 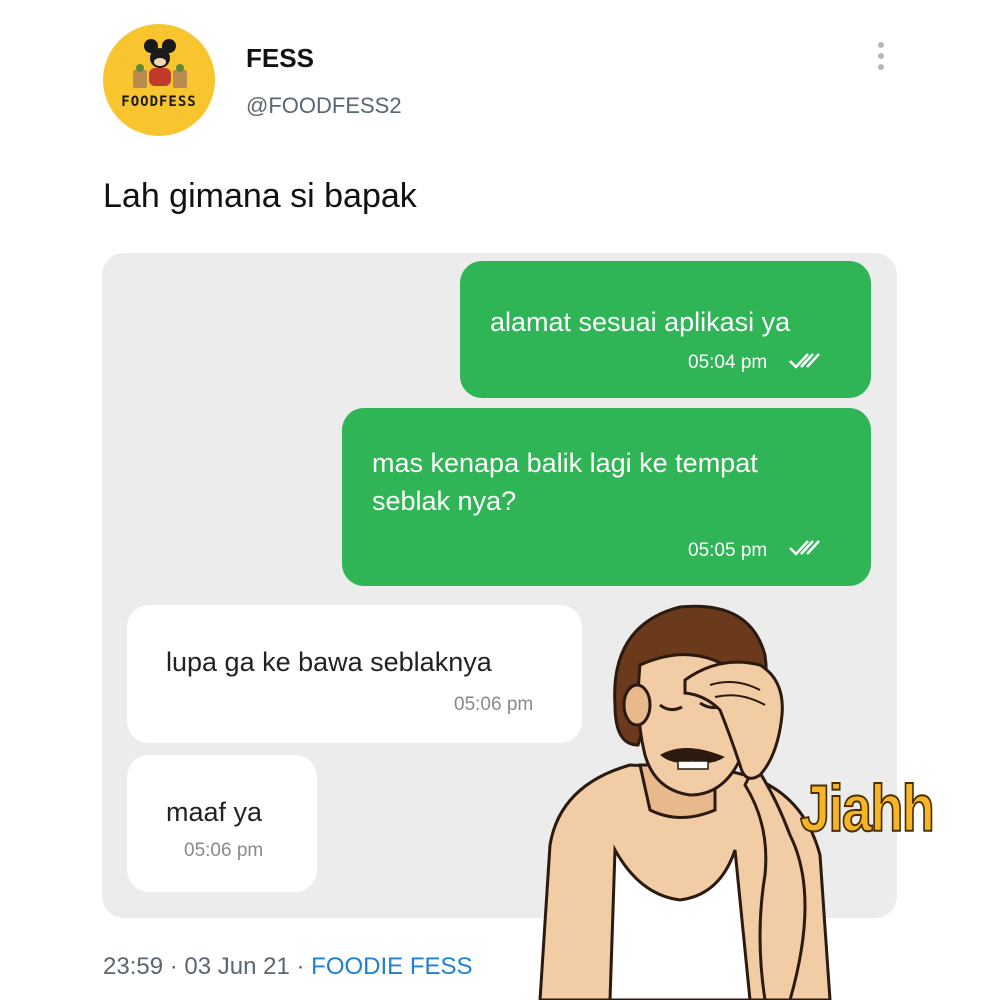 What do you see at coordinates (391, 966) in the screenshot?
I see `tweet-source-link: FOODIE FESS` at bounding box center [391, 966].